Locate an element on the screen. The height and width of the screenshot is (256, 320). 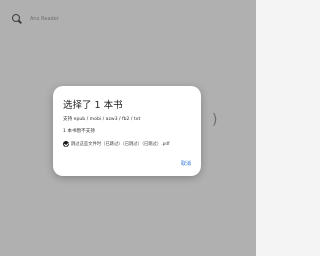
skip-files-label: 跳过这些文件时（已跳过）（已跳过）（已跳过）.pdf is located at coordinates (120, 144).